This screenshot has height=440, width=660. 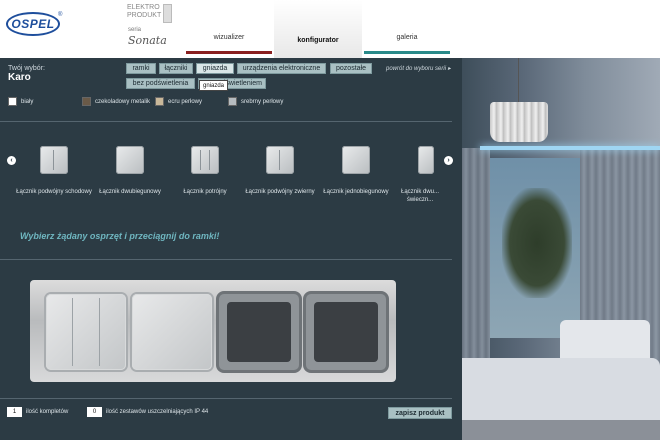 What do you see at coordinates (141, 68) in the screenshot?
I see `tab-ramki: ramki` at bounding box center [141, 68].